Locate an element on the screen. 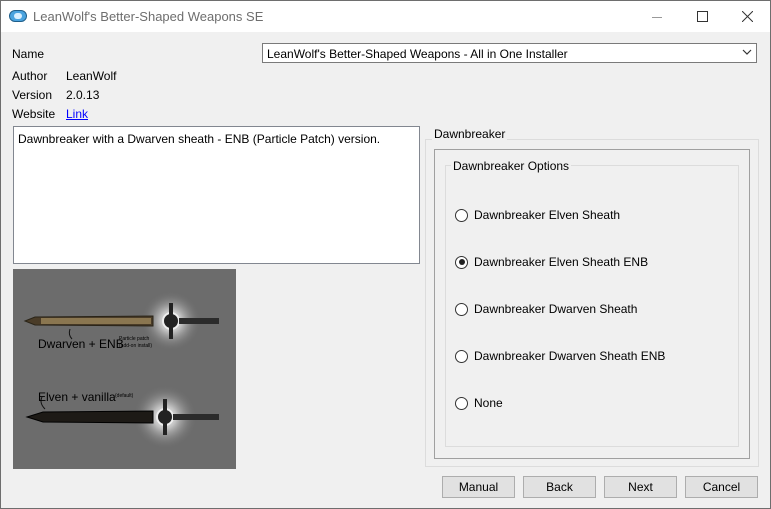 The height and width of the screenshot is (509, 771). minimize-icon is located at coordinates (657, 17).